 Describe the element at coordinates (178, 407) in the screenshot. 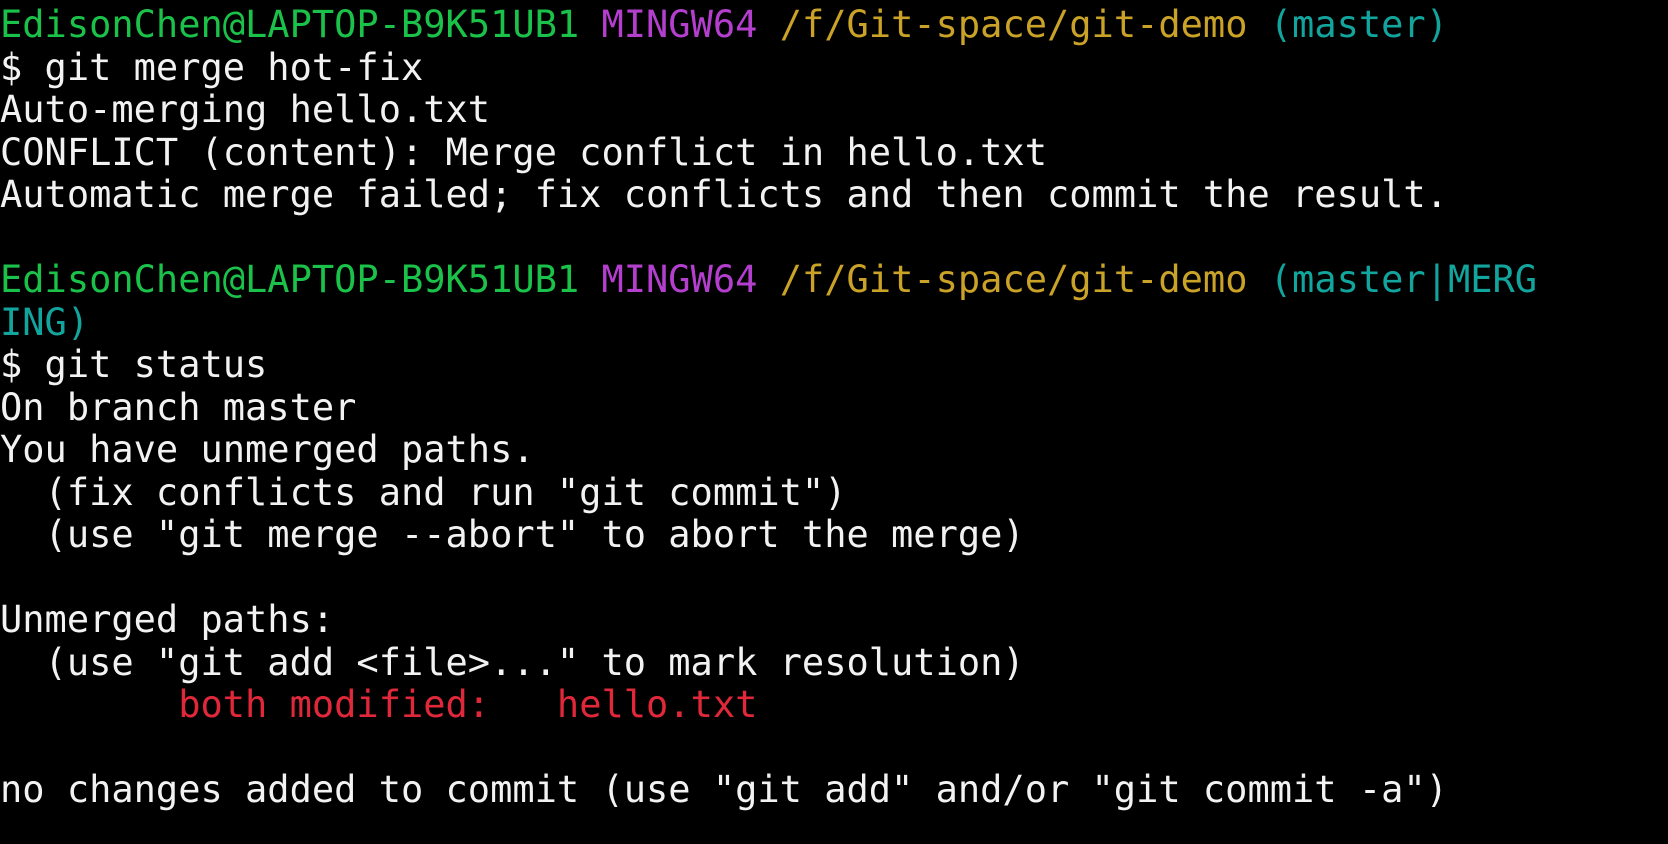

I see `output-line: On branch master` at that location.